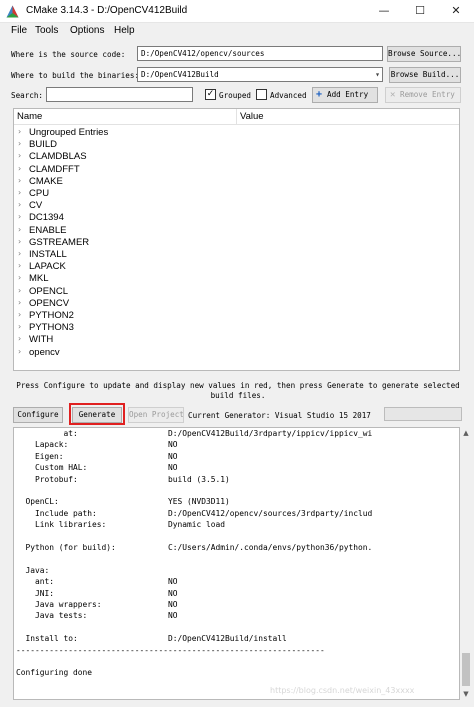 This screenshot has width=474, height=707. I want to click on tree-row: › CLAMDFFT, so click(236, 170).